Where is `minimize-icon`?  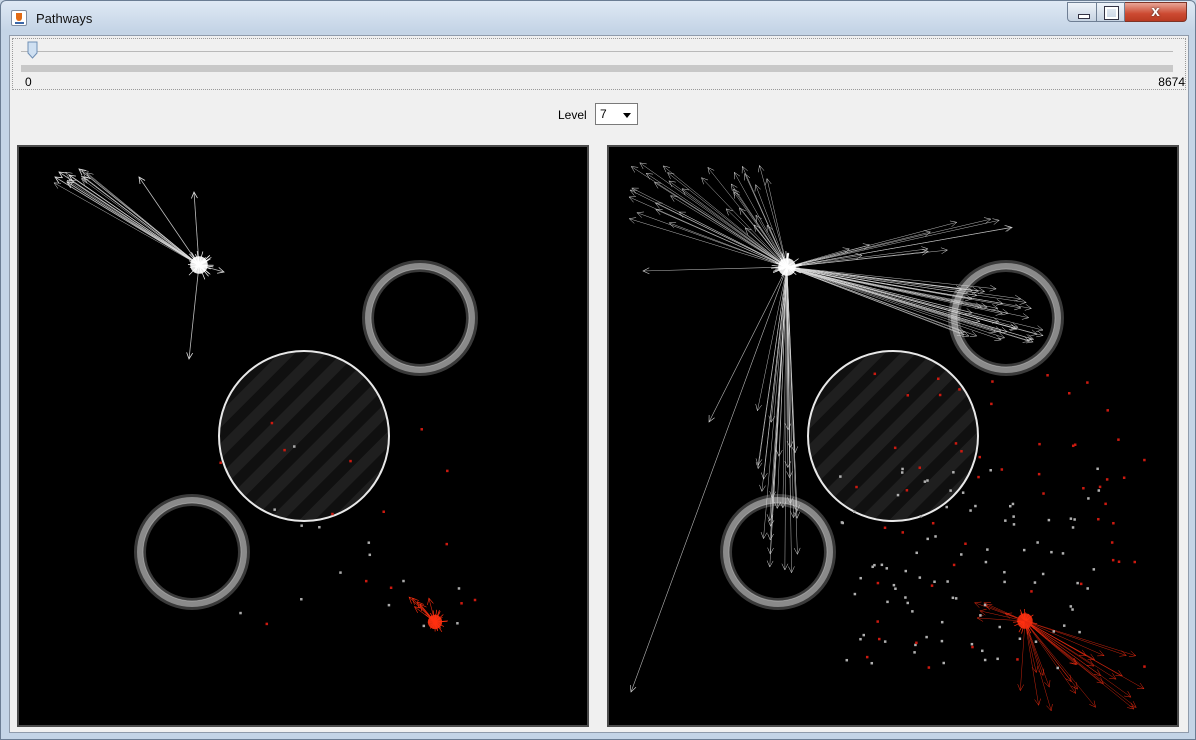 minimize-icon is located at coordinates (1084, 16).